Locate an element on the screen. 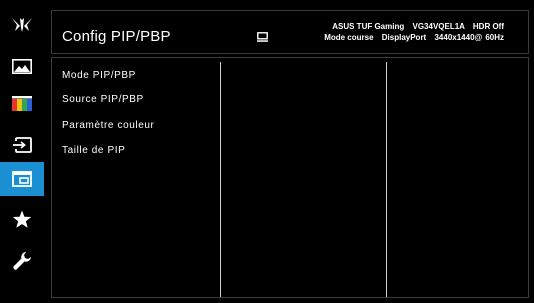  brand-label: ASUS TUF Gaming is located at coordinates (368, 26).